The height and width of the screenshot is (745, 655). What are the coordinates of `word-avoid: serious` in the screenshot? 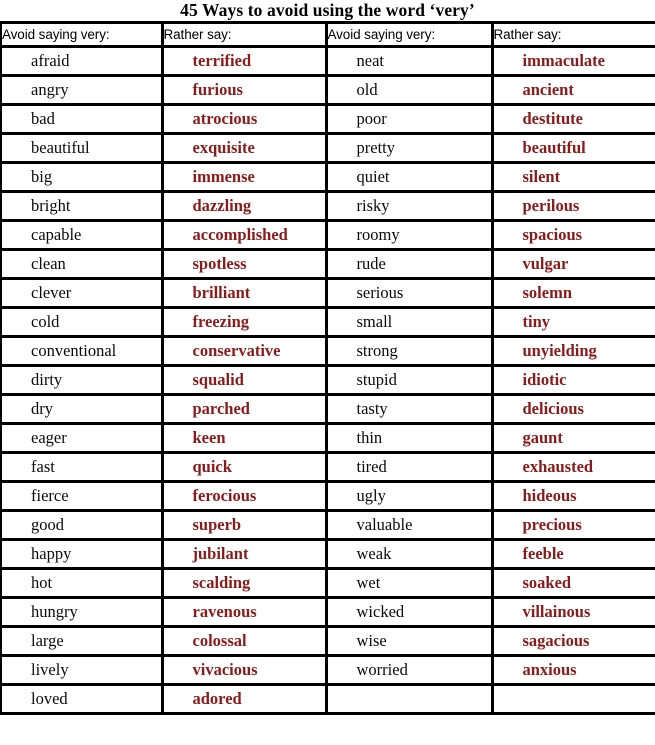 It's located at (410, 293).